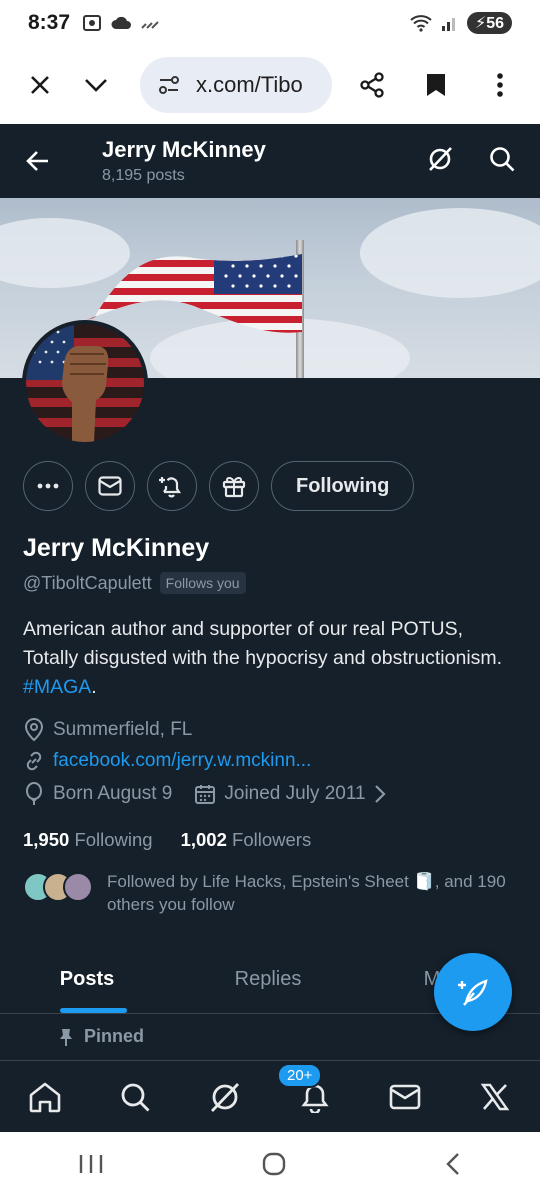  I want to click on location-row: Summerfield, FL, so click(107, 730).